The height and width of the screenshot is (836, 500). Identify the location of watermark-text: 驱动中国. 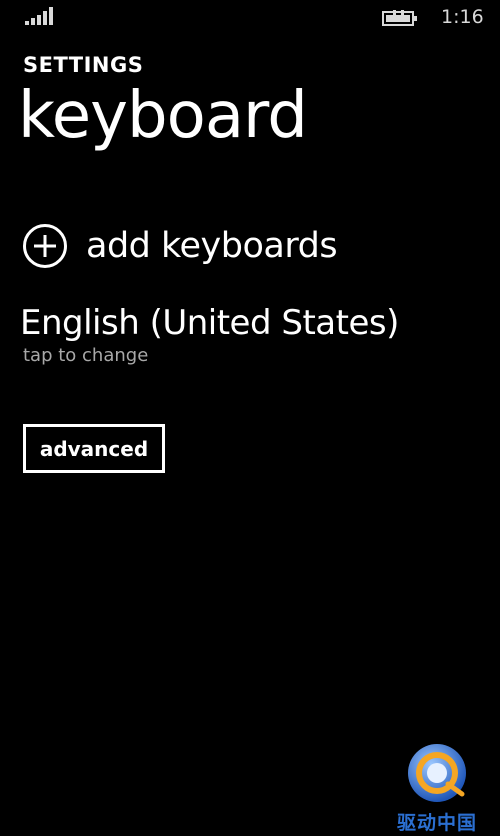
(436, 823).